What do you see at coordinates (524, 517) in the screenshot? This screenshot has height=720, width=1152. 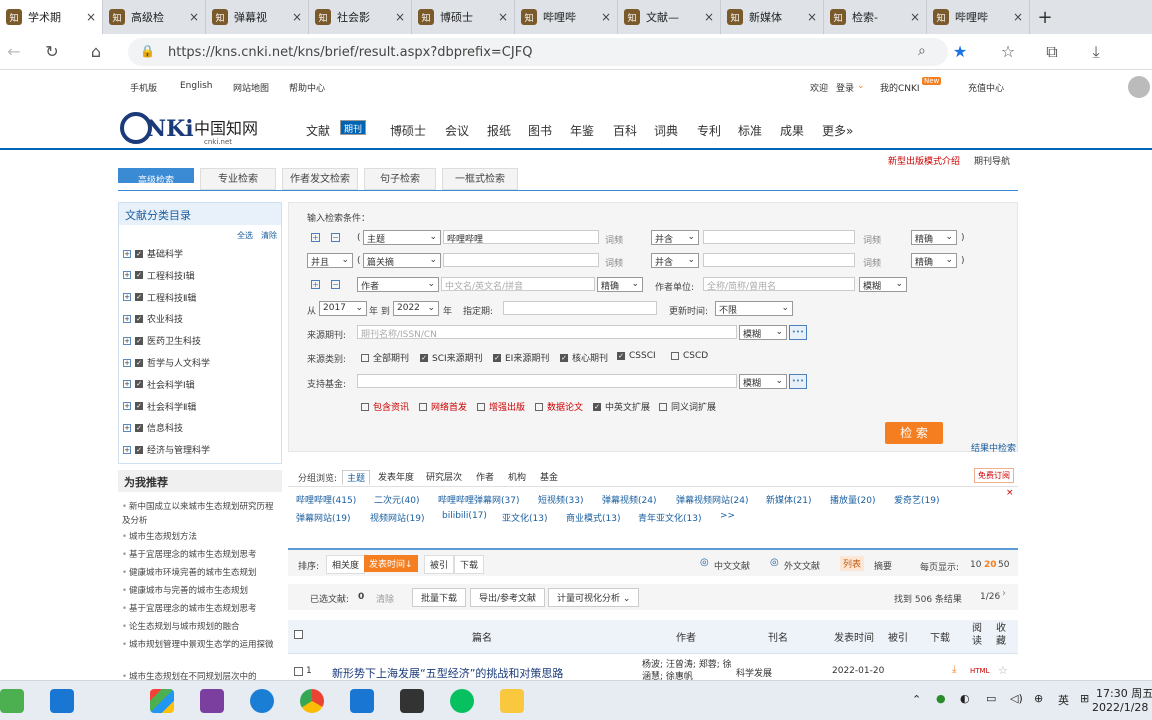 I see `group-item: 亚文化(13)` at bounding box center [524, 517].